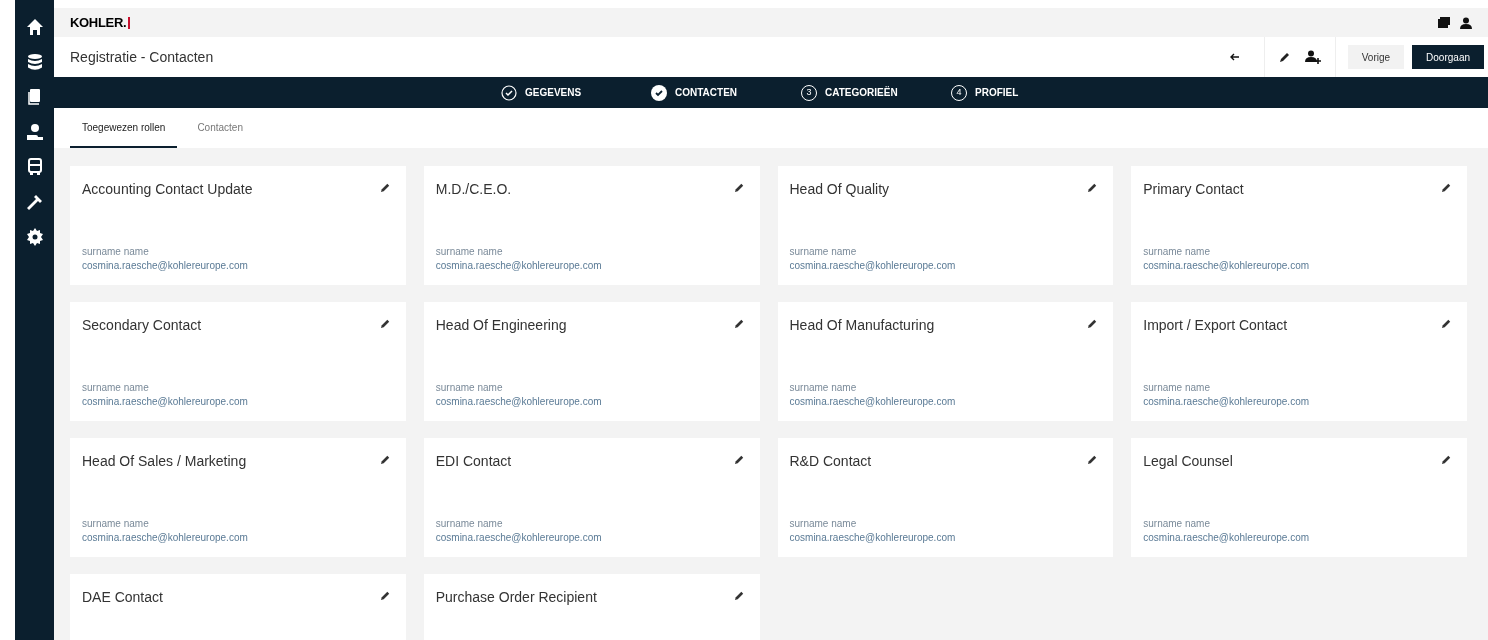 The width and height of the screenshot is (1488, 640). I want to click on back-arrow-icon, so click(1234, 57).